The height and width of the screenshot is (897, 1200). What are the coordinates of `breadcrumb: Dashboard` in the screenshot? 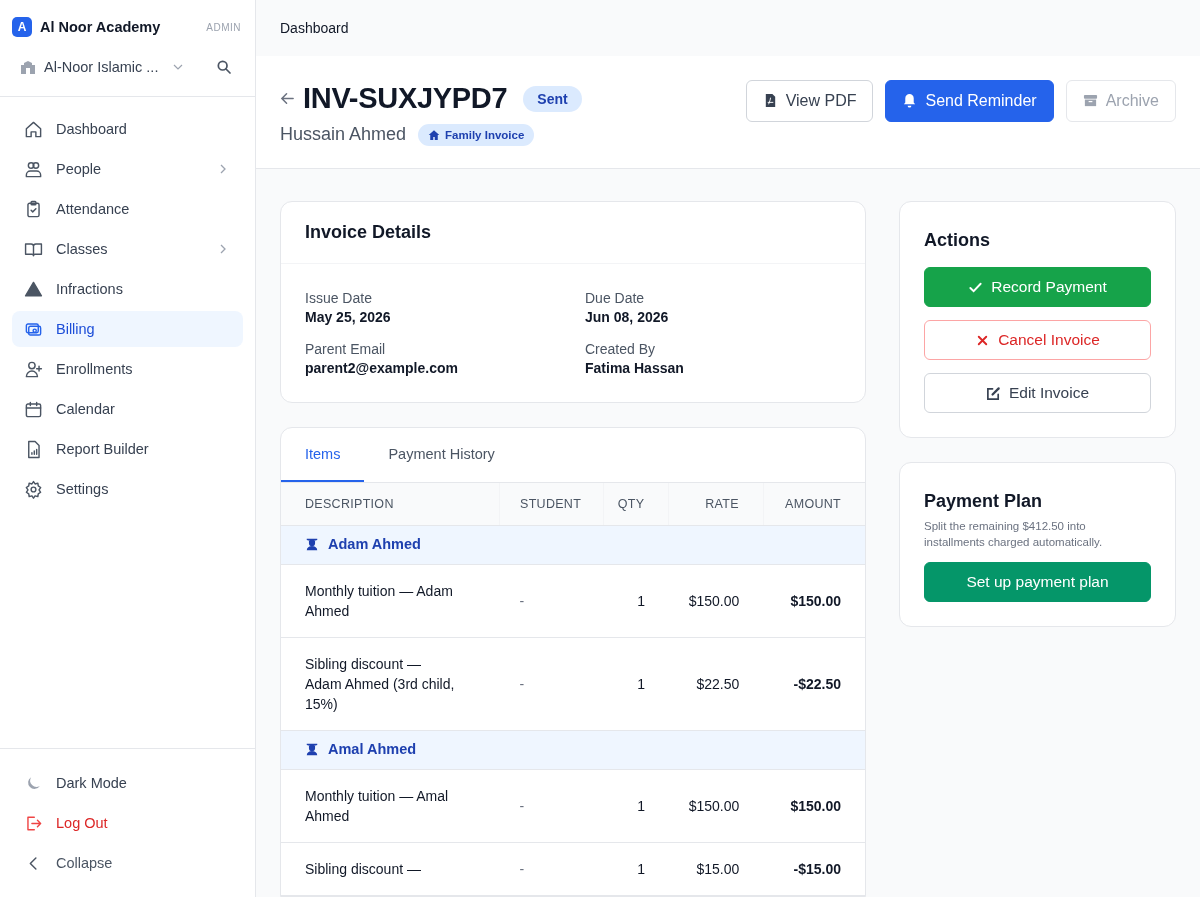 It's located at (314, 27).